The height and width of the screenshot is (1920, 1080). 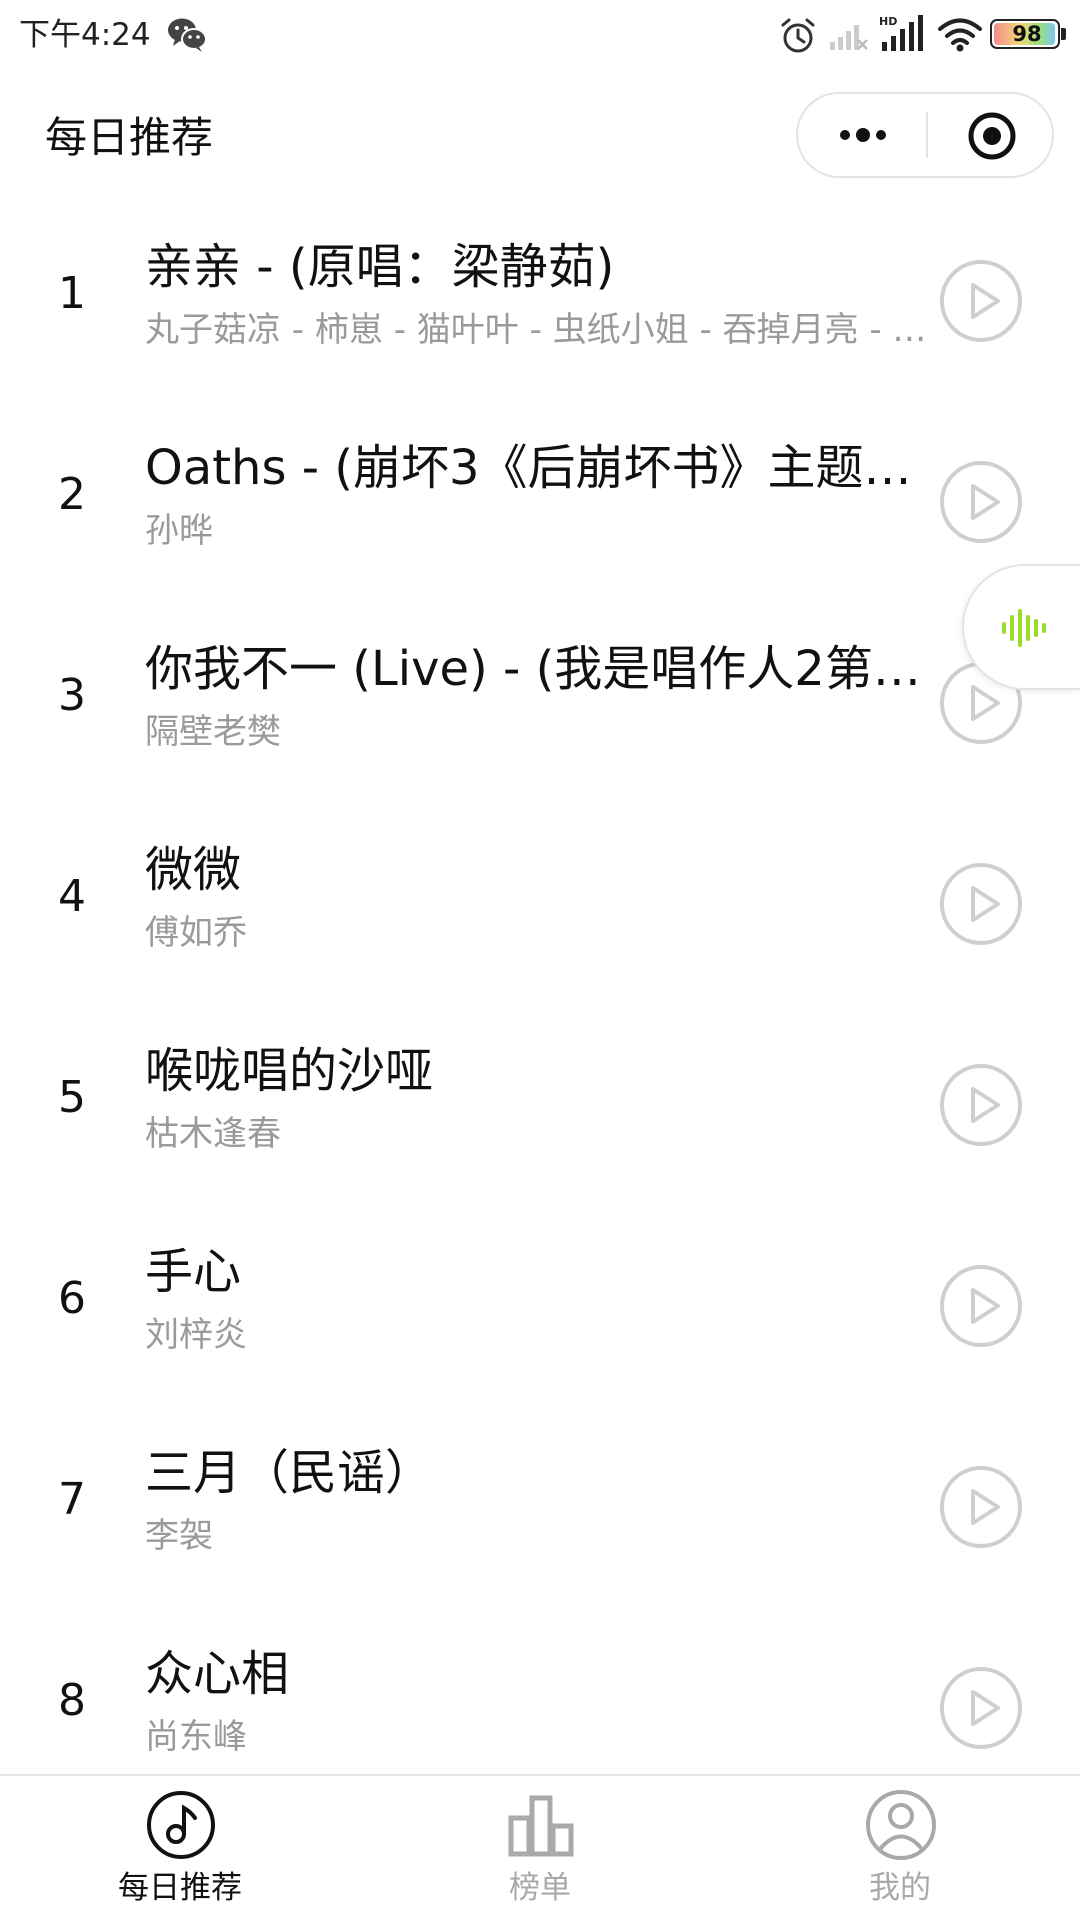 What do you see at coordinates (888, 21) in the screenshot?
I see `svg-text: HD` at bounding box center [888, 21].